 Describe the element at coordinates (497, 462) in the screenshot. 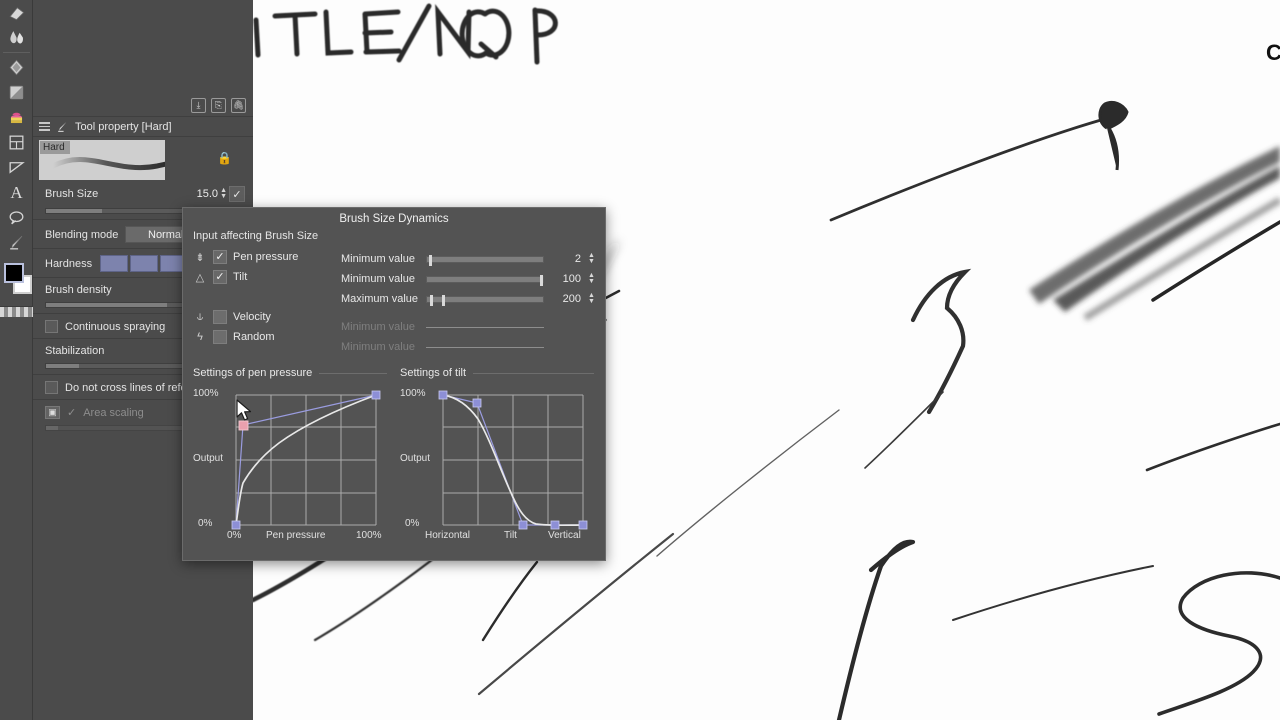

I see `tilt-plot-wrap: 100% Output 0% Horizontal Tilt Vertical` at that location.